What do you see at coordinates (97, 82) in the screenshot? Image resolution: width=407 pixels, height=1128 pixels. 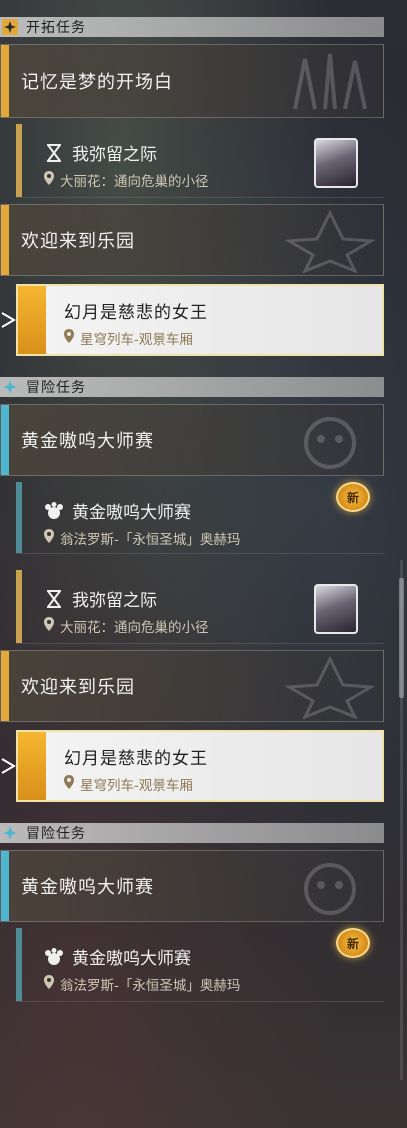 I see `chapter-title: 记忆是梦的开场白` at bounding box center [97, 82].